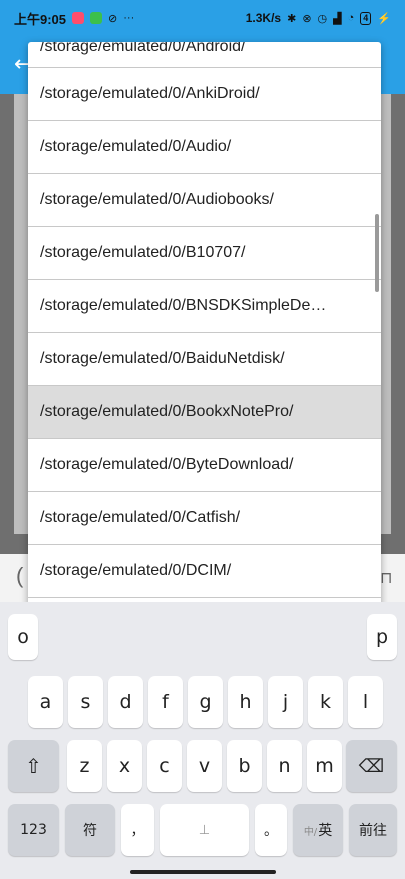  Describe the element at coordinates (204, 766) in the screenshot. I see `key-v: v` at that location.